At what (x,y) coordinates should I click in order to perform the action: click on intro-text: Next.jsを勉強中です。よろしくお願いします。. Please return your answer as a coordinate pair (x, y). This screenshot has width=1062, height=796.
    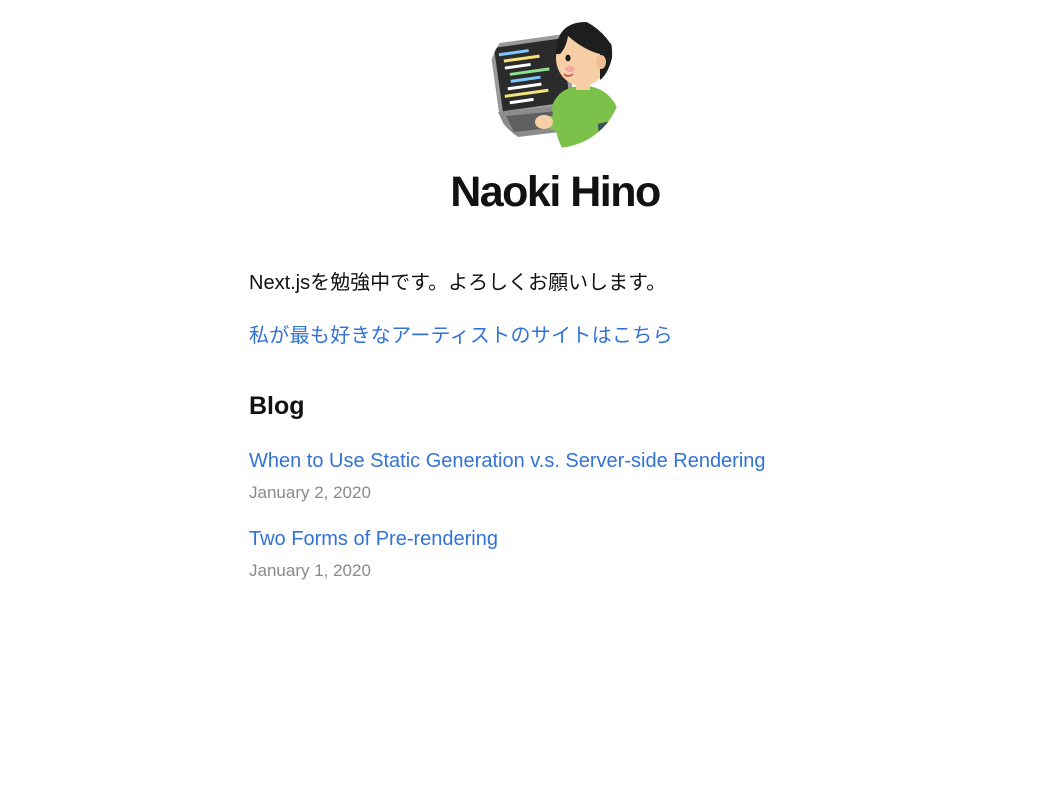
    Looking at the image, I should click on (458, 283).